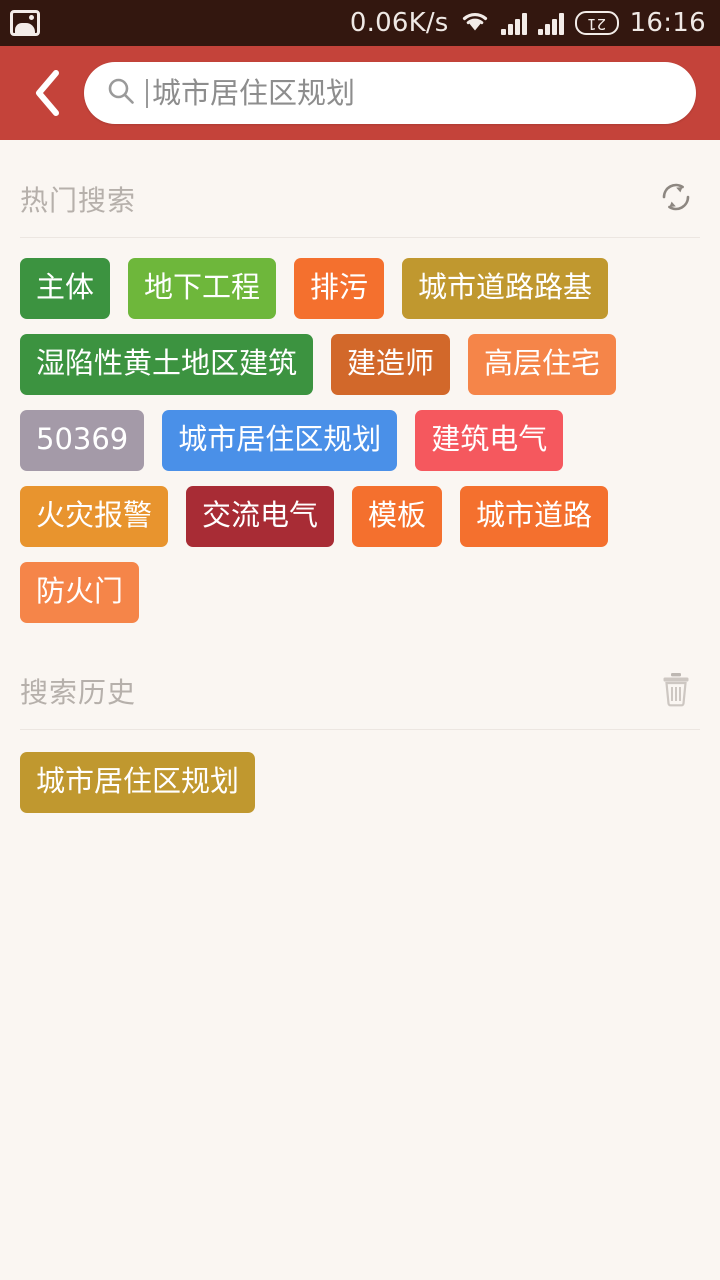  Describe the element at coordinates (78, 692) in the screenshot. I see `search-history-title: 搜索历史` at that location.